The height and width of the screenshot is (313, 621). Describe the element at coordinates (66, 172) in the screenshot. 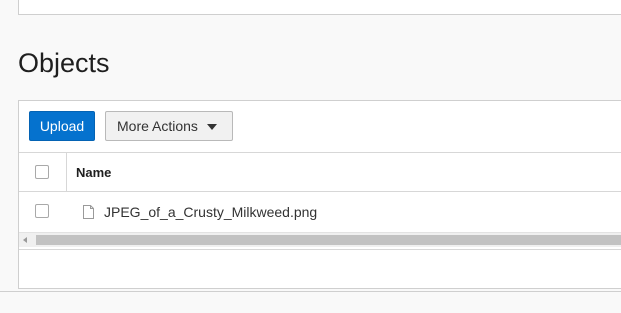

I see `column-divider` at that location.